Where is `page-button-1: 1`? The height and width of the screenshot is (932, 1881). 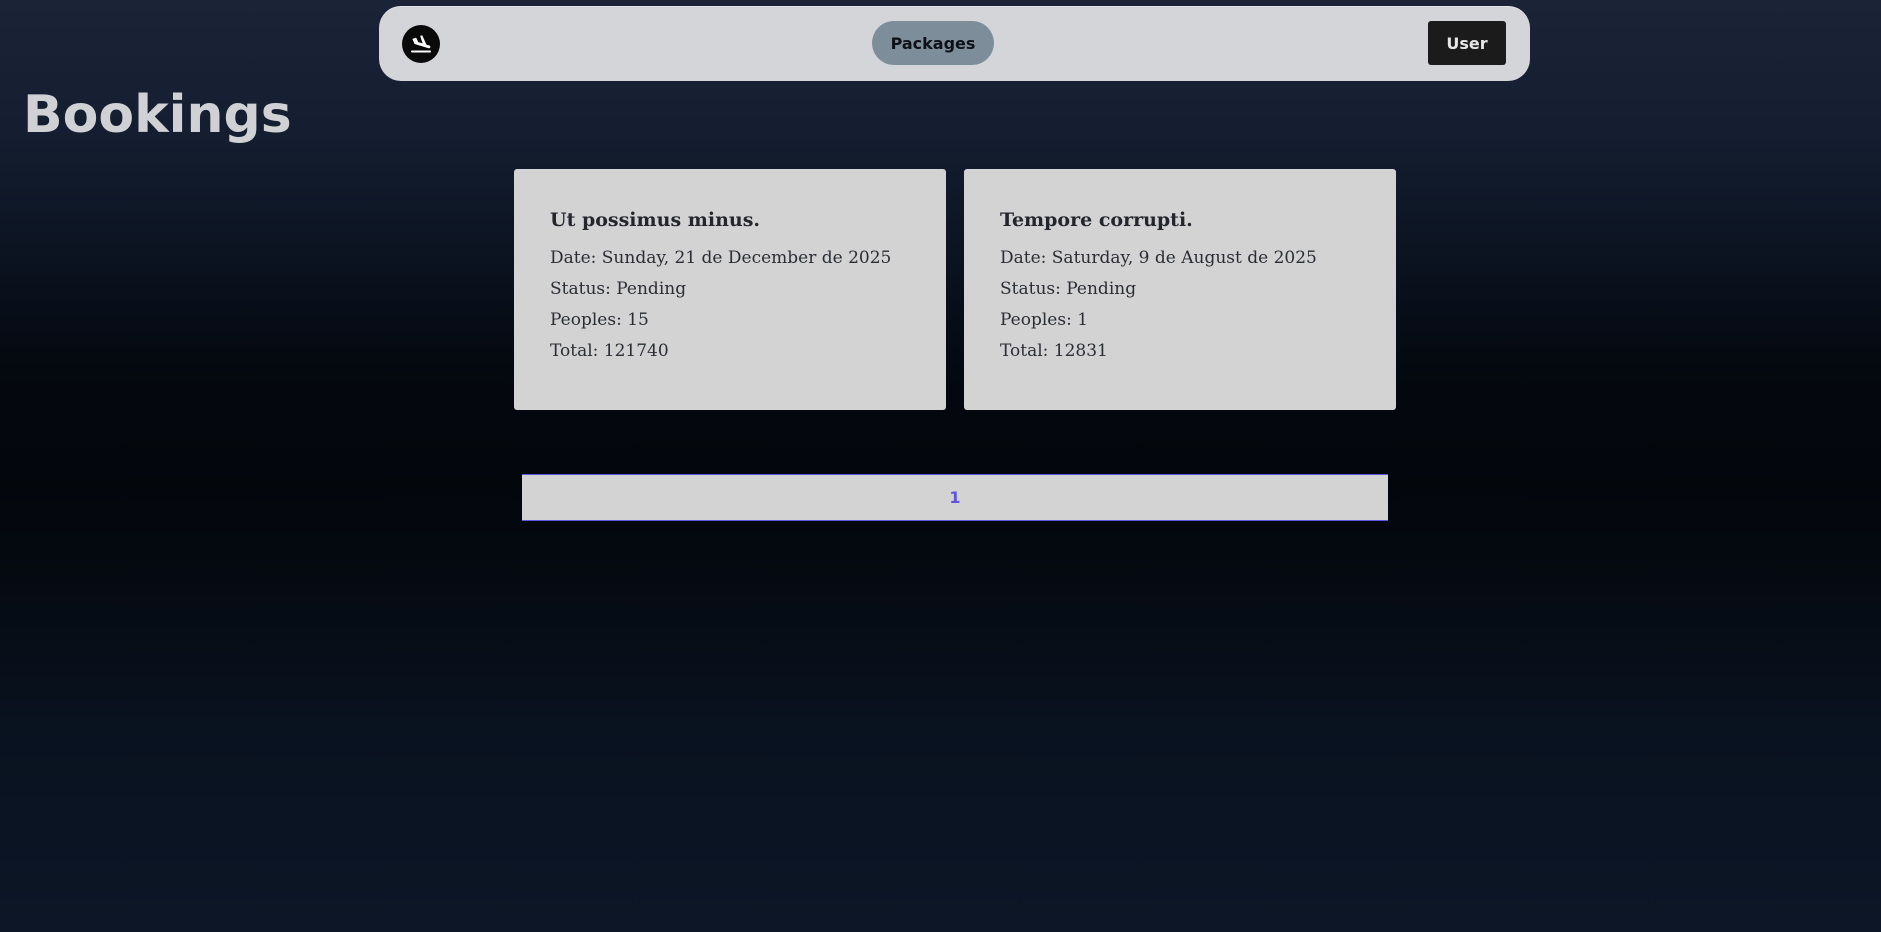 page-button-1: 1 is located at coordinates (954, 497).